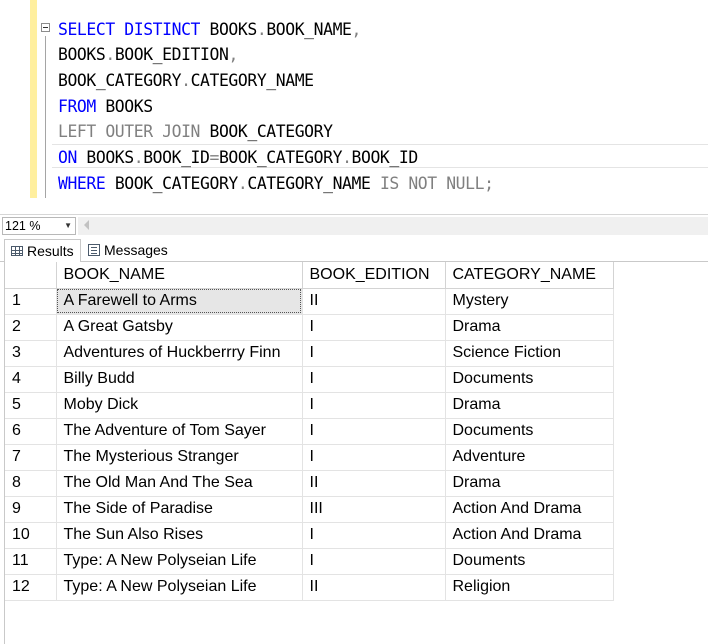  What do you see at coordinates (45, 27) in the screenshot?
I see `collapse-region-icon` at bounding box center [45, 27].